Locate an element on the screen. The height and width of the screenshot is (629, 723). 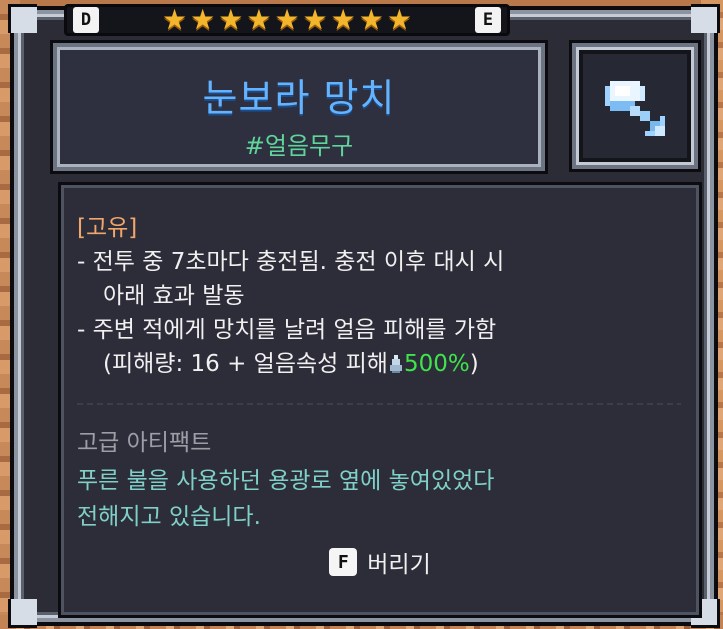
rank-right-badge: E is located at coordinates (487, 20).